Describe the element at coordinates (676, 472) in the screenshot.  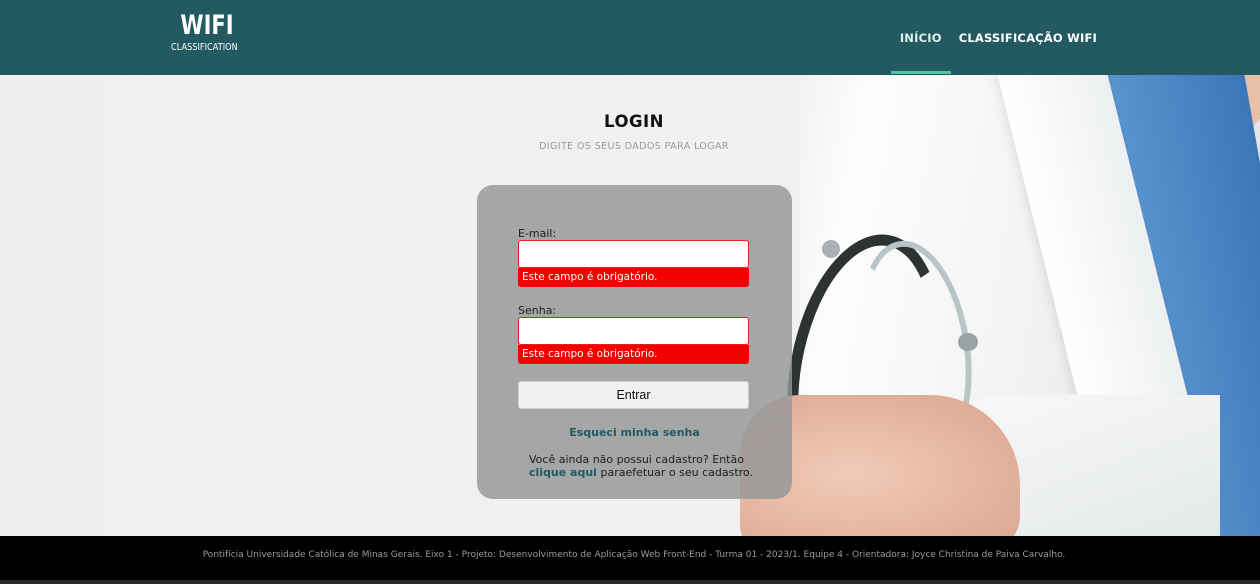
I see `register-prompt-suffix: paraefetuar o seu cadastro.` at that location.